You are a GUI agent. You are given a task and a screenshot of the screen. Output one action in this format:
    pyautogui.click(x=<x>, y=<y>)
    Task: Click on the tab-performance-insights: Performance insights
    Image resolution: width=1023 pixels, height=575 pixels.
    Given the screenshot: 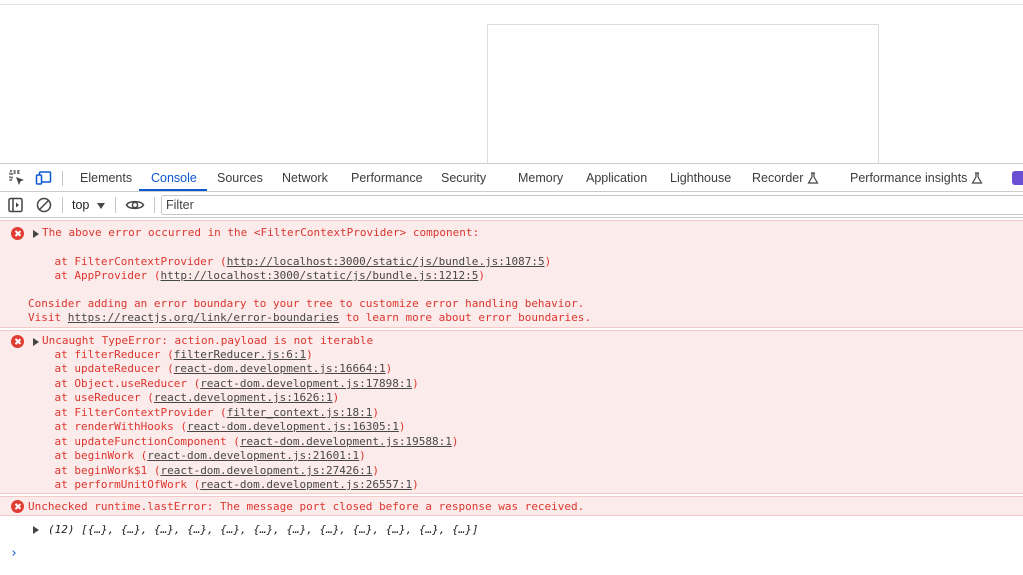 What is the action you would take?
    pyautogui.click(x=916, y=178)
    